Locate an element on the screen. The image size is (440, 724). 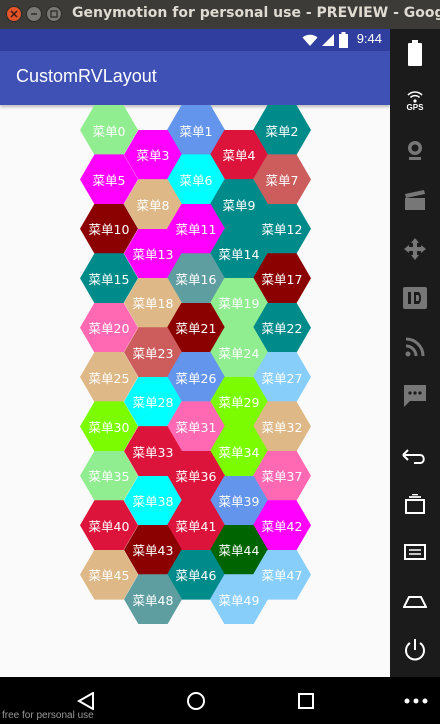
back-widget-button is located at coordinates (415, 455).